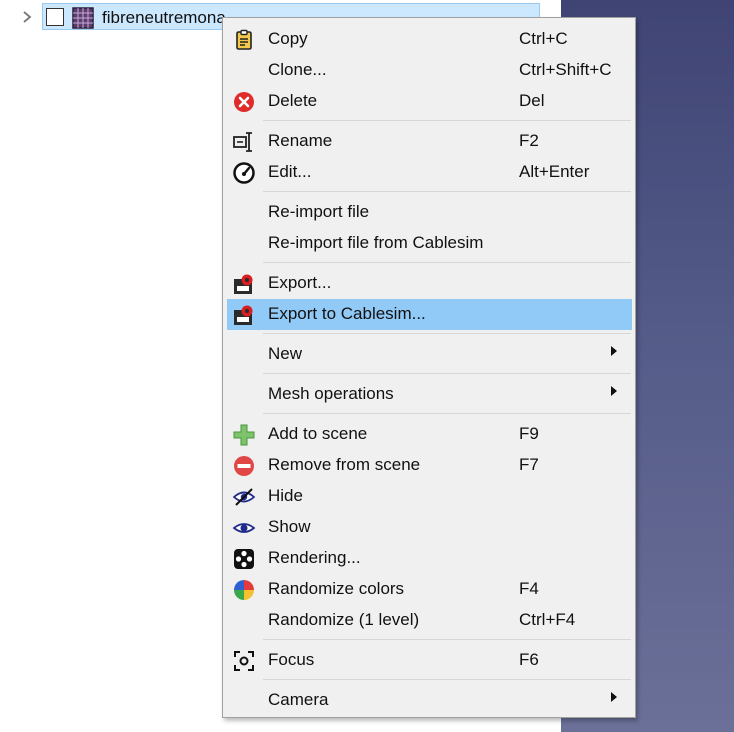  What do you see at coordinates (429, 172) in the screenshot?
I see `menu-item-edit: Edit... Alt+Enter` at bounding box center [429, 172].